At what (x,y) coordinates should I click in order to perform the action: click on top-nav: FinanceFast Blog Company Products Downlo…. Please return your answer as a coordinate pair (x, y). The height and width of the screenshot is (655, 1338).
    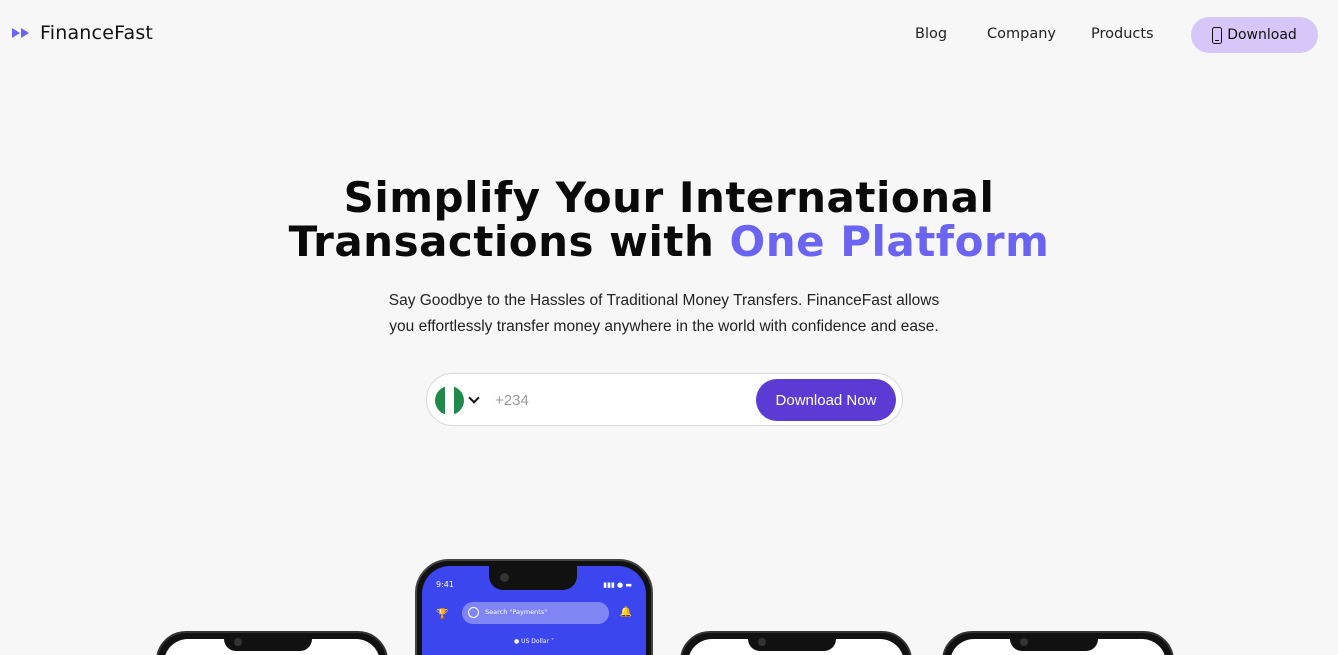
    Looking at the image, I should click on (669, 35).